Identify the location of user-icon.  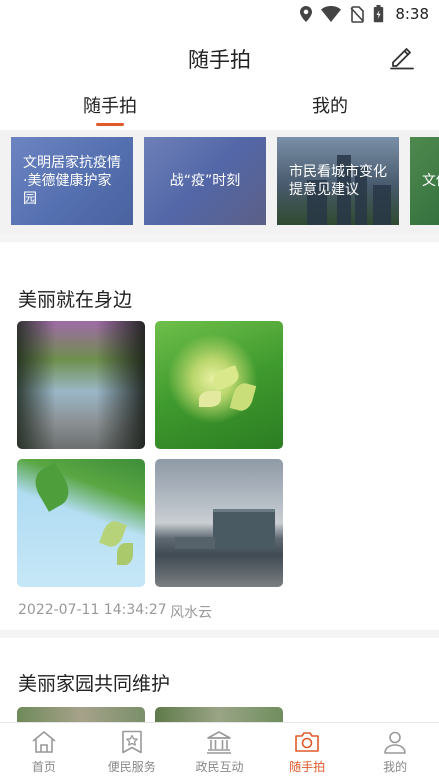
(395, 742).